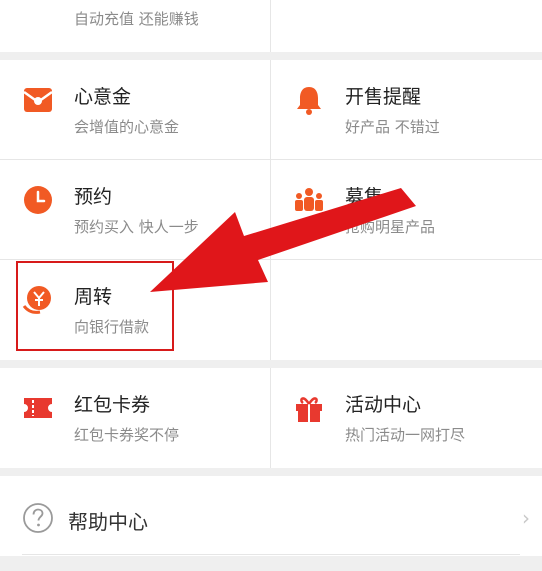 The height and width of the screenshot is (571, 542). What do you see at coordinates (392, 127) in the screenshot?
I see `grid-item-subtitle: 好产品 不错过` at bounding box center [392, 127].